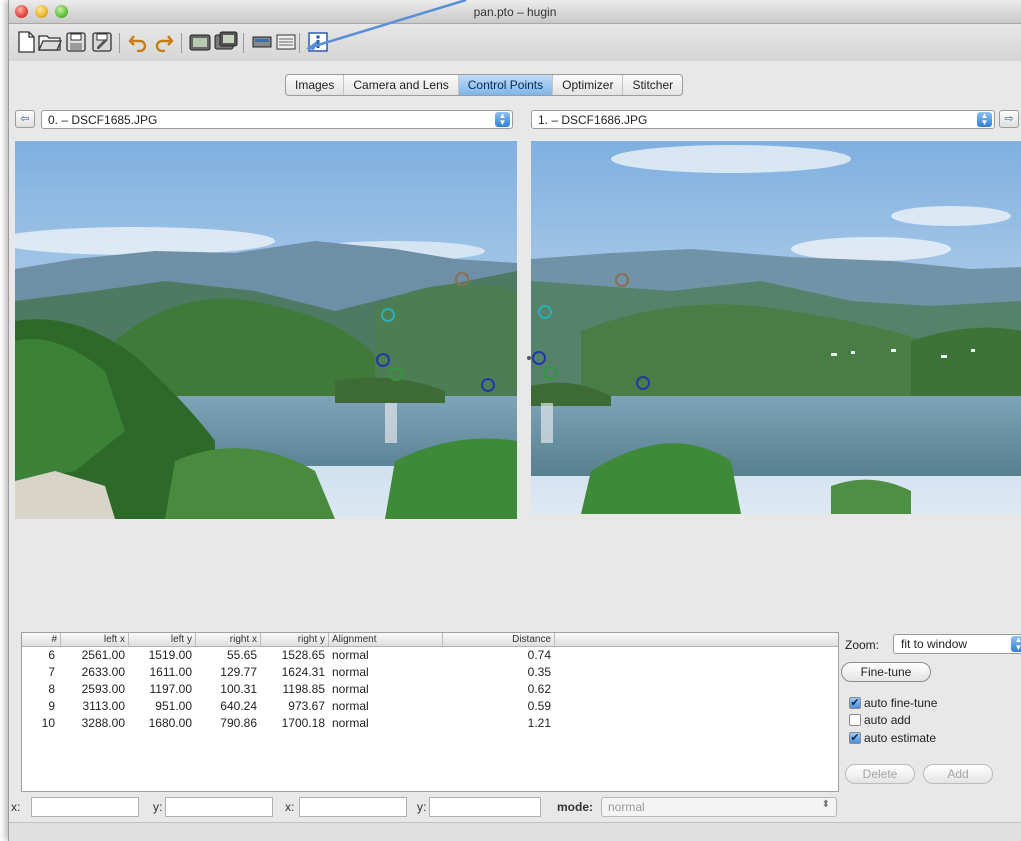  Describe the element at coordinates (855, 720) in the screenshot. I see `checkbox-unchecked-icon` at that location.